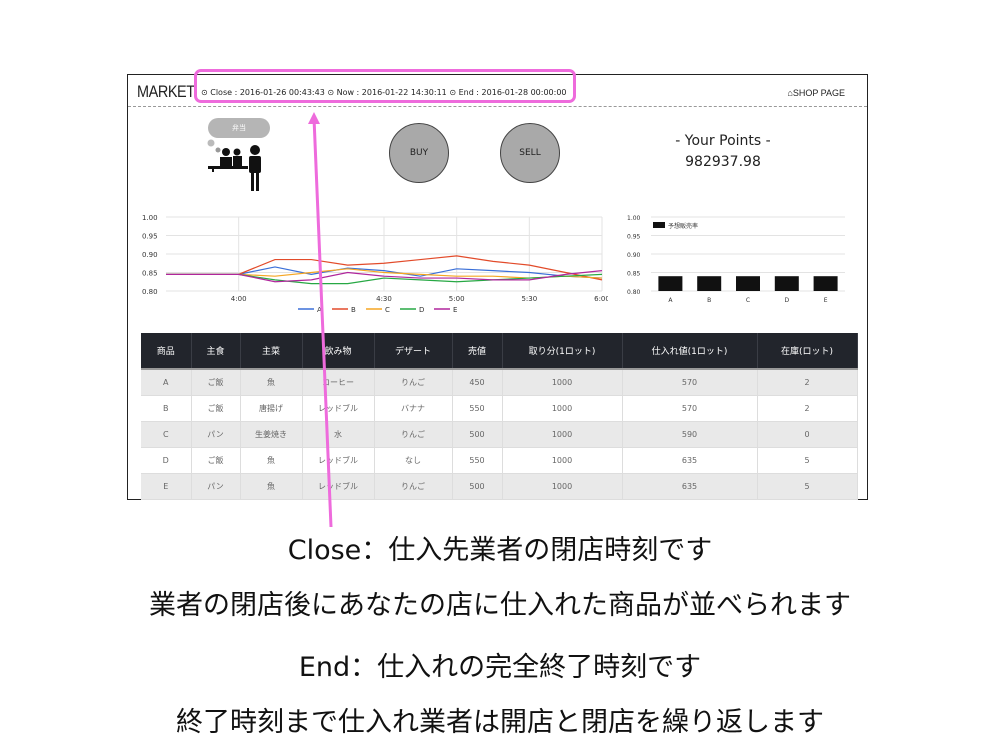  What do you see at coordinates (477, 382) in the screenshot?
I see `table-cell: 450` at bounding box center [477, 382].